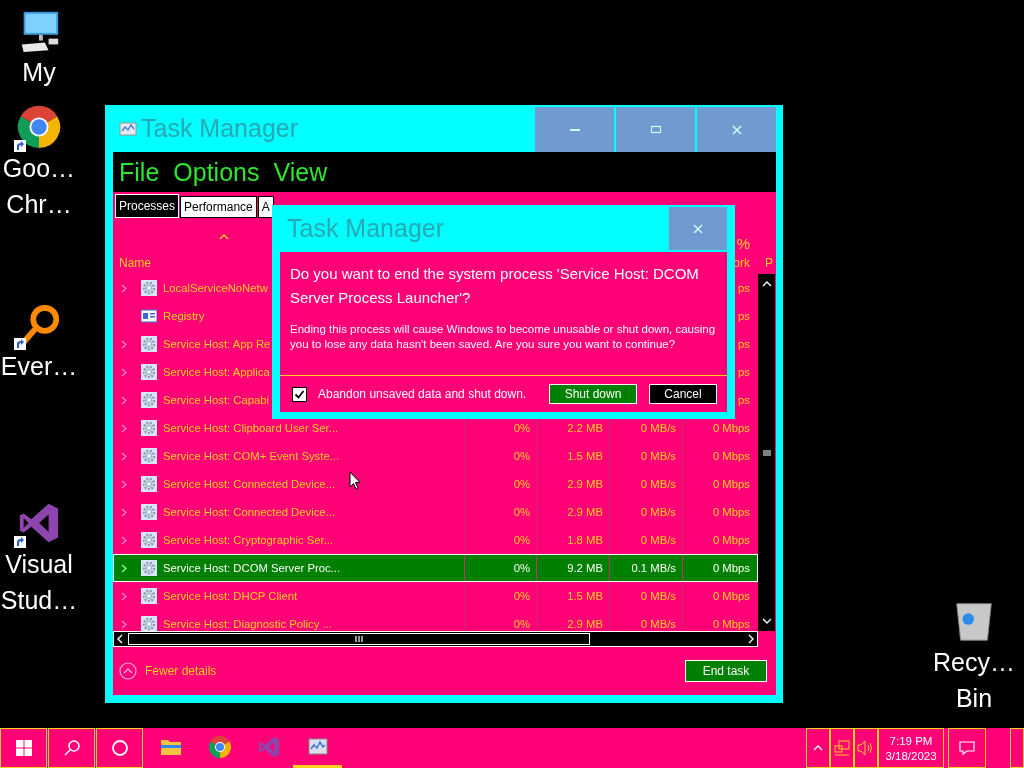 This screenshot has width=1024, height=768. I want to click on task-manager-icon, so click(128, 128).